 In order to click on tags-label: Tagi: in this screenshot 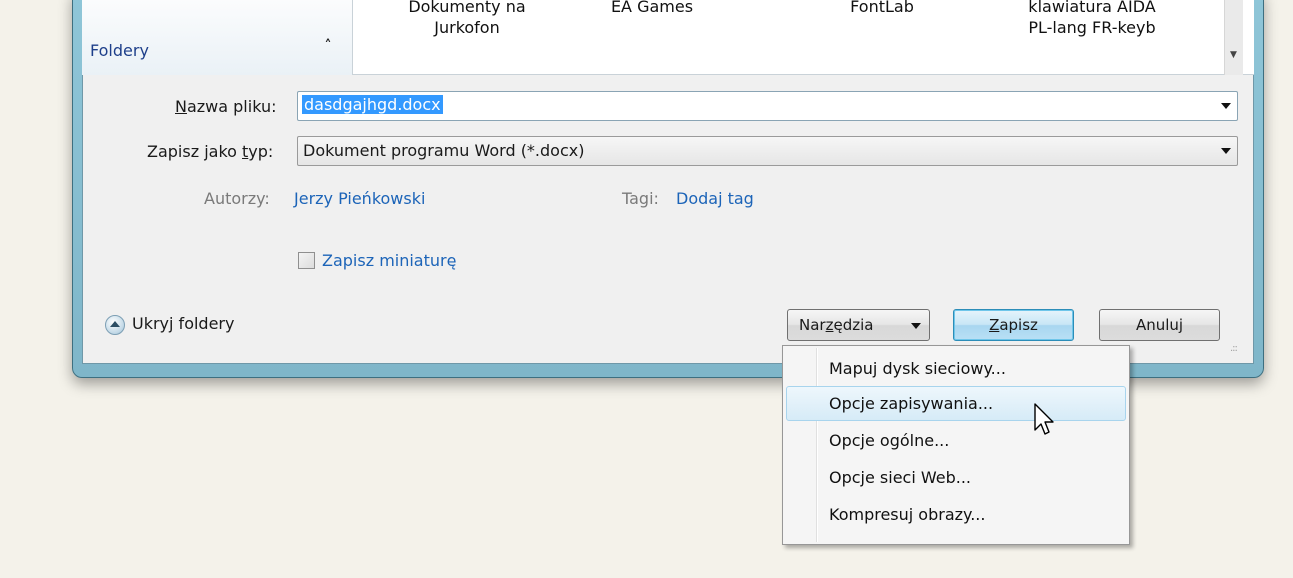, I will do `click(640, 198)`.